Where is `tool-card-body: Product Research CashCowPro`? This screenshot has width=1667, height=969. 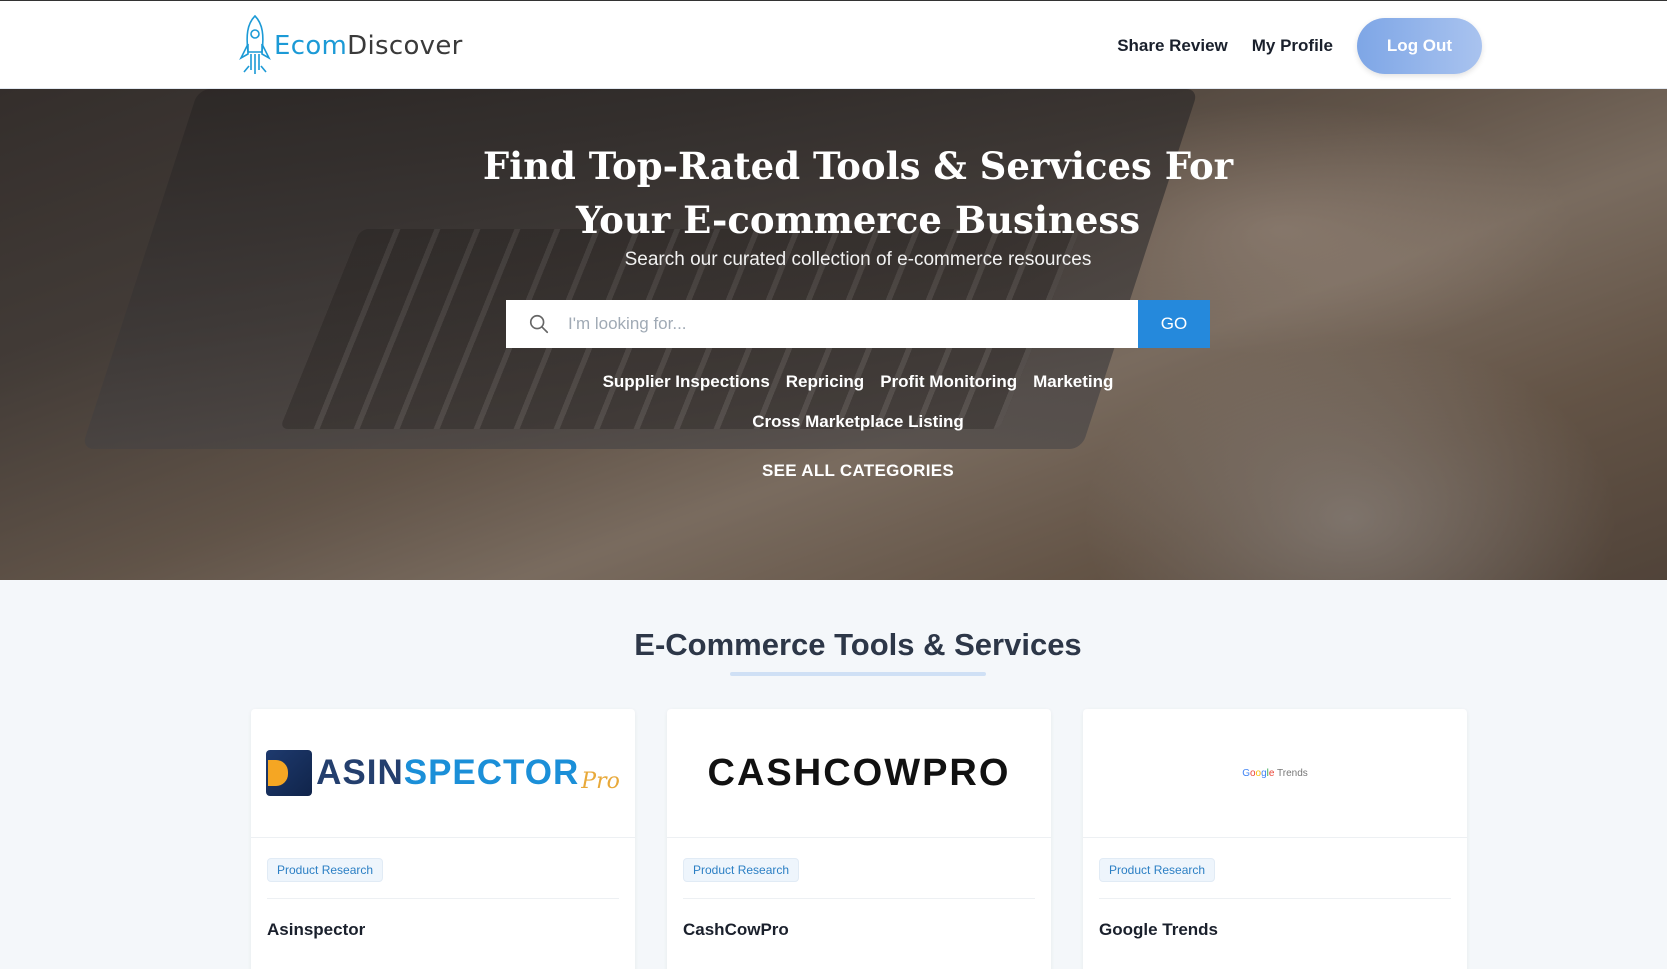
tool-card-body: Product Research CashCowPro is located at coordinates (859, 889).